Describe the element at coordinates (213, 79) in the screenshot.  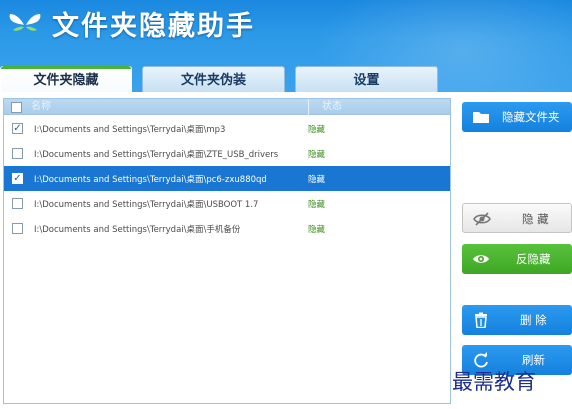
I see `tab-folder-disguise: 文件夹伪装` at that location.